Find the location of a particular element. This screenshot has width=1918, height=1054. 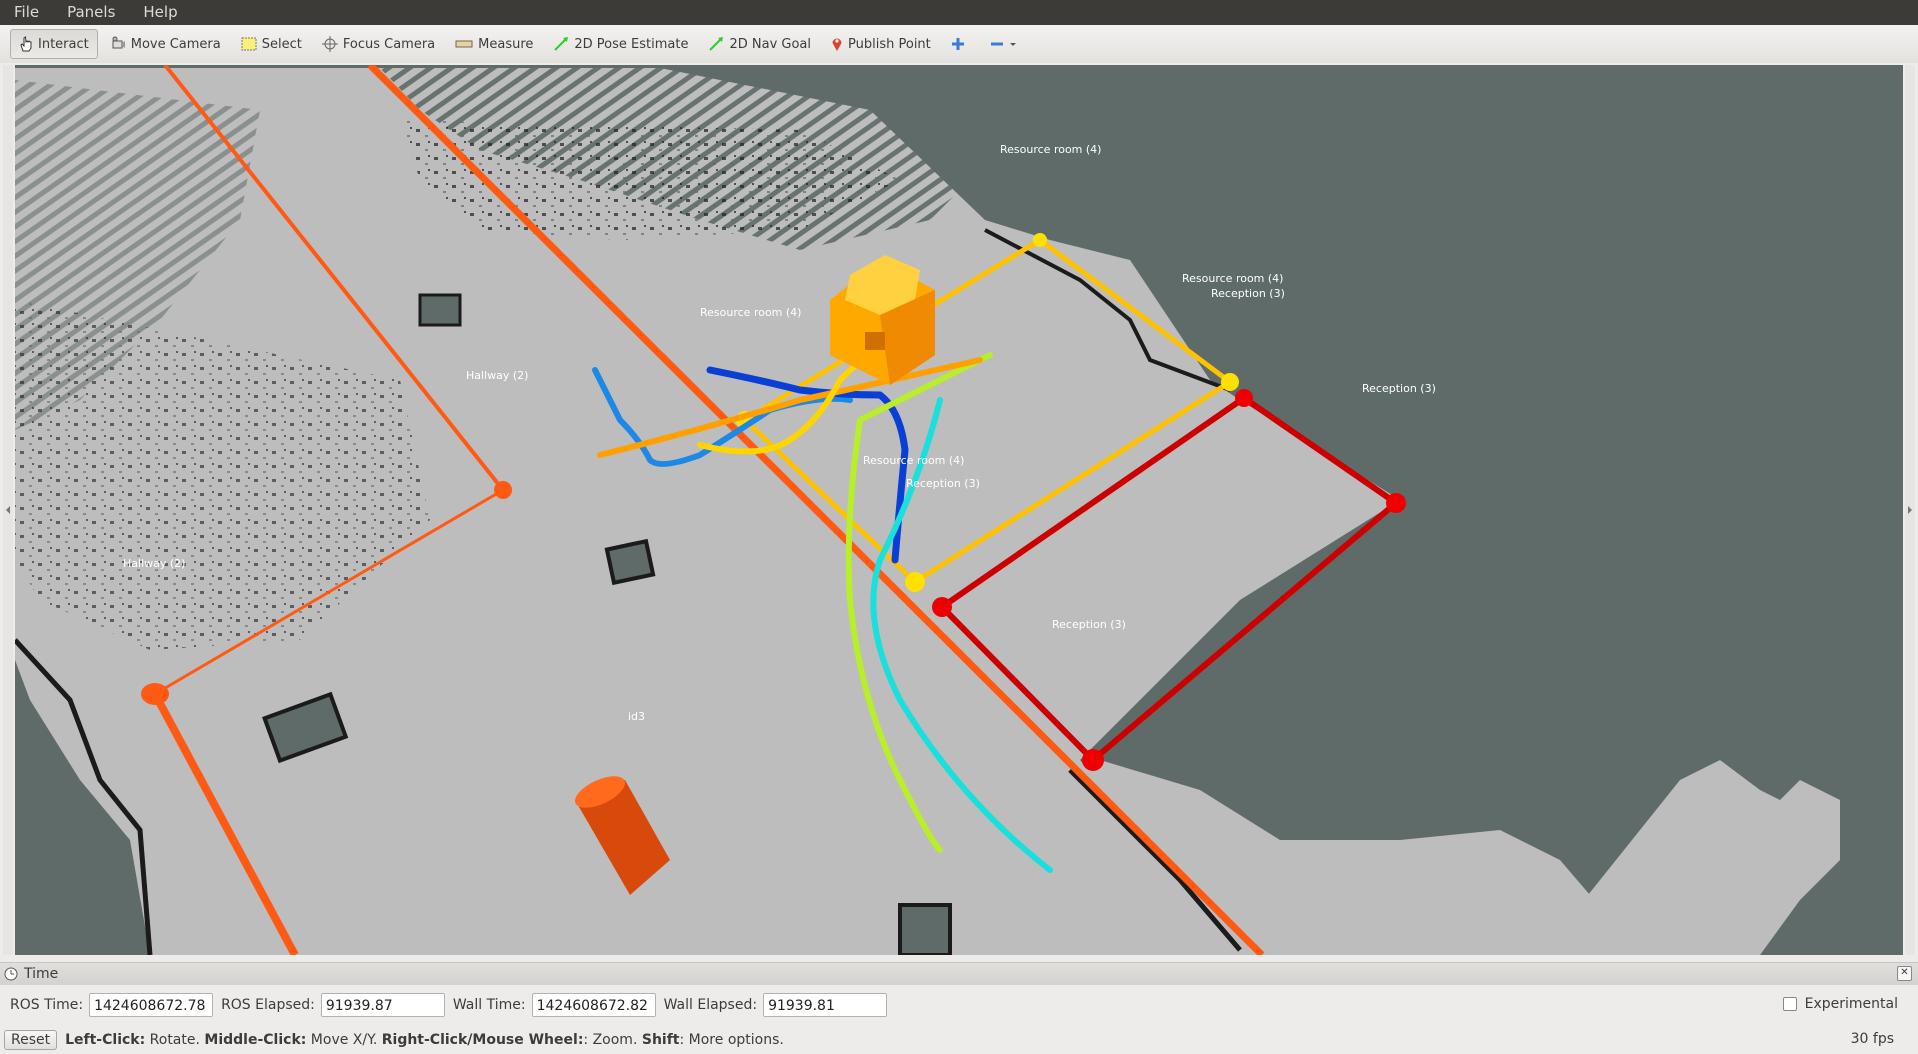

chevron-down-icon is located at coordinates (1012, 44).